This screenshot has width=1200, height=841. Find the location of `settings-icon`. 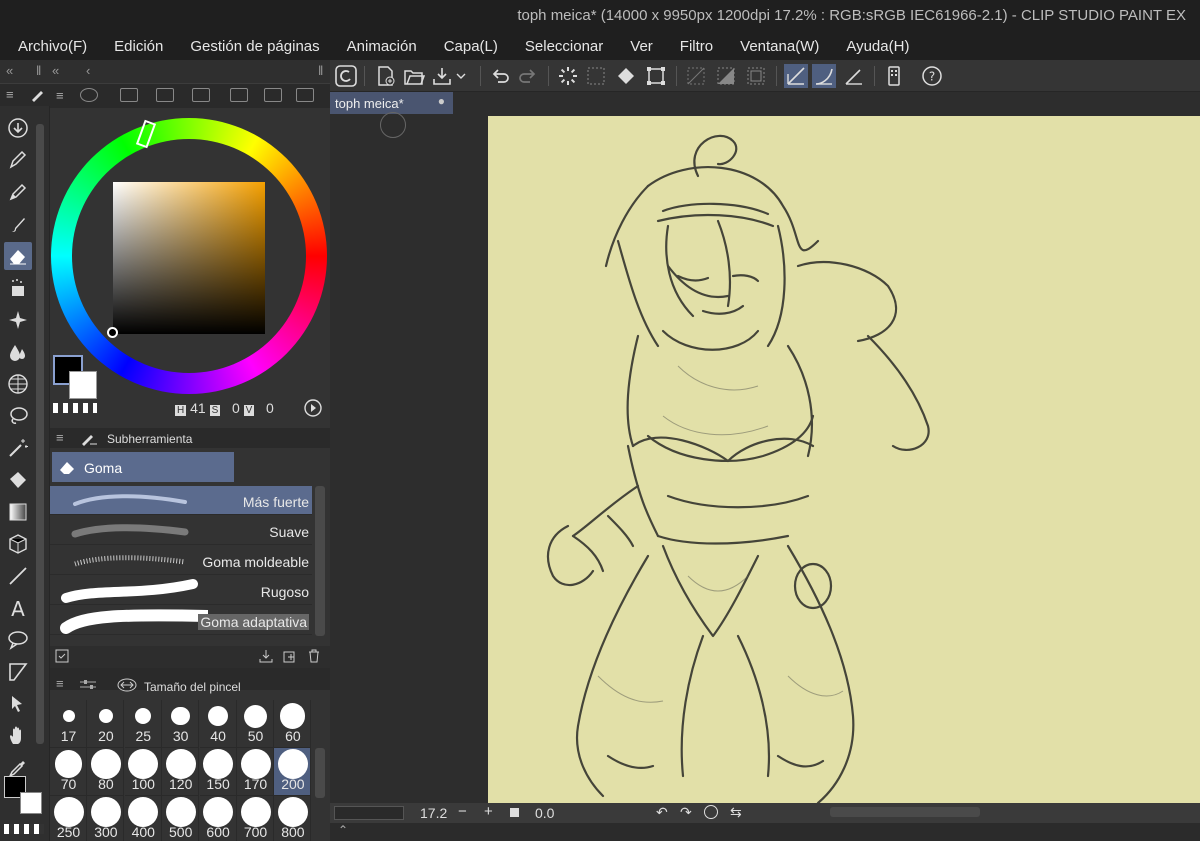

settings-icon is located at coordinates (62, 656).